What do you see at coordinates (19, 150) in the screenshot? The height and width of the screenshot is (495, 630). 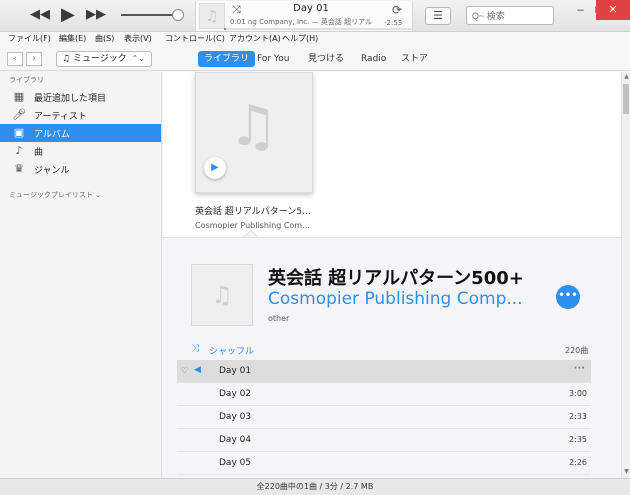 I see `music-note-icon: ♪` at bounding box center [19, 150].